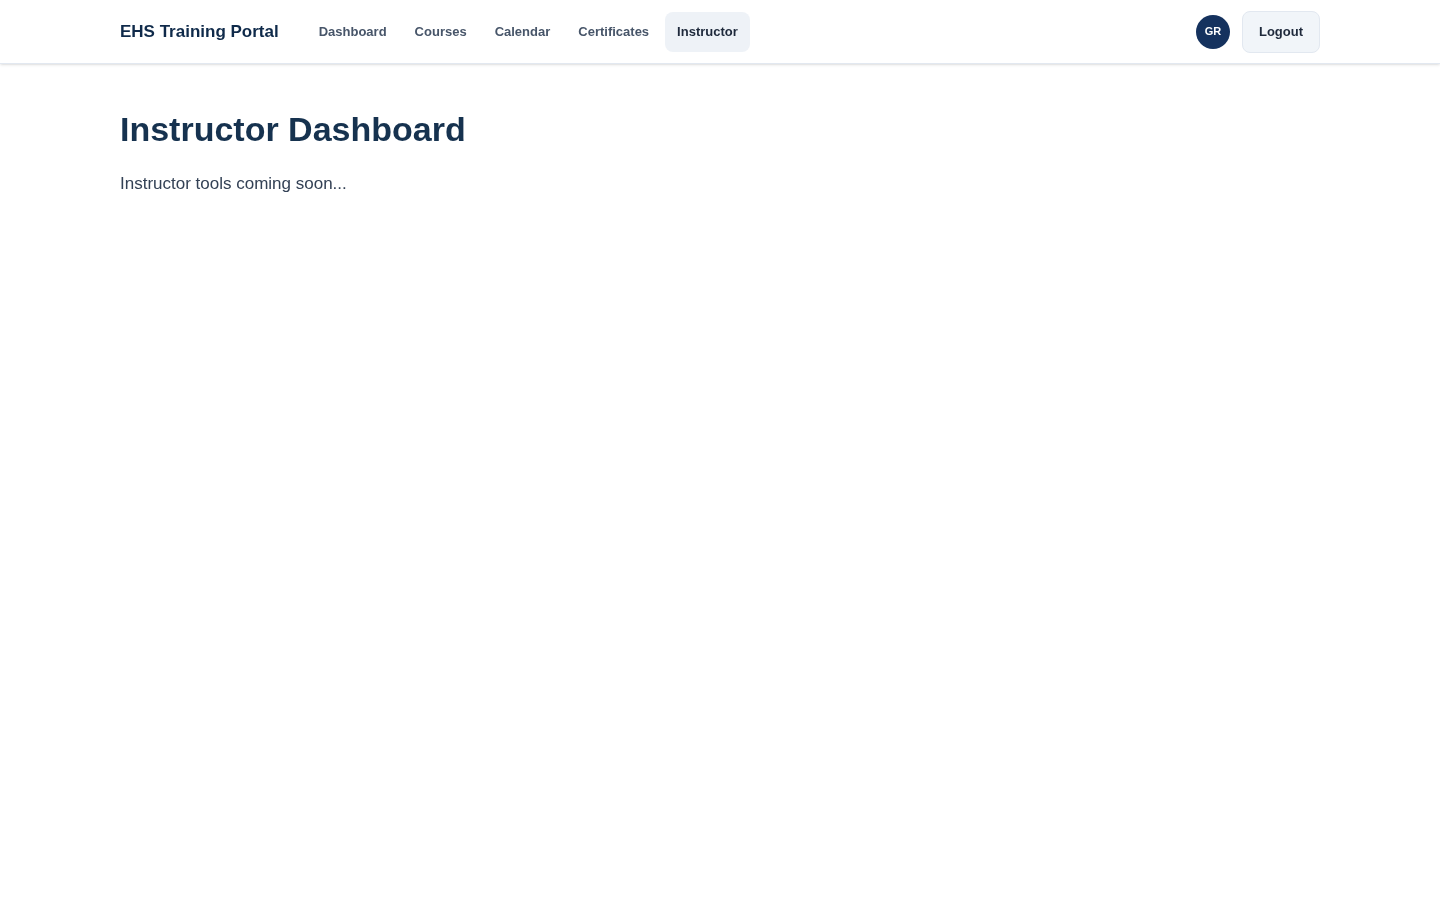 The width and height of the screenshot is (1440, 900). What do you see at coordinates (293, 129) in the screenshot?
I see `page-title: Instructor Dashboard` at bounding box center [293, 129].